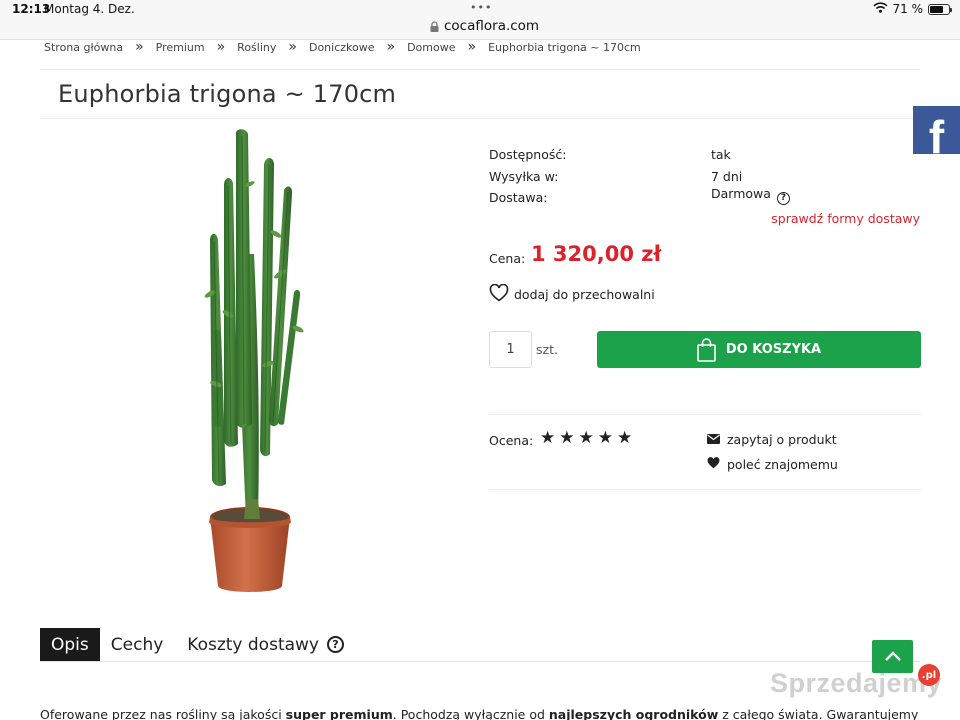 This screenshot has height=720, width=960. I want to click on more-dots-icon: •••, so click(481, 7).